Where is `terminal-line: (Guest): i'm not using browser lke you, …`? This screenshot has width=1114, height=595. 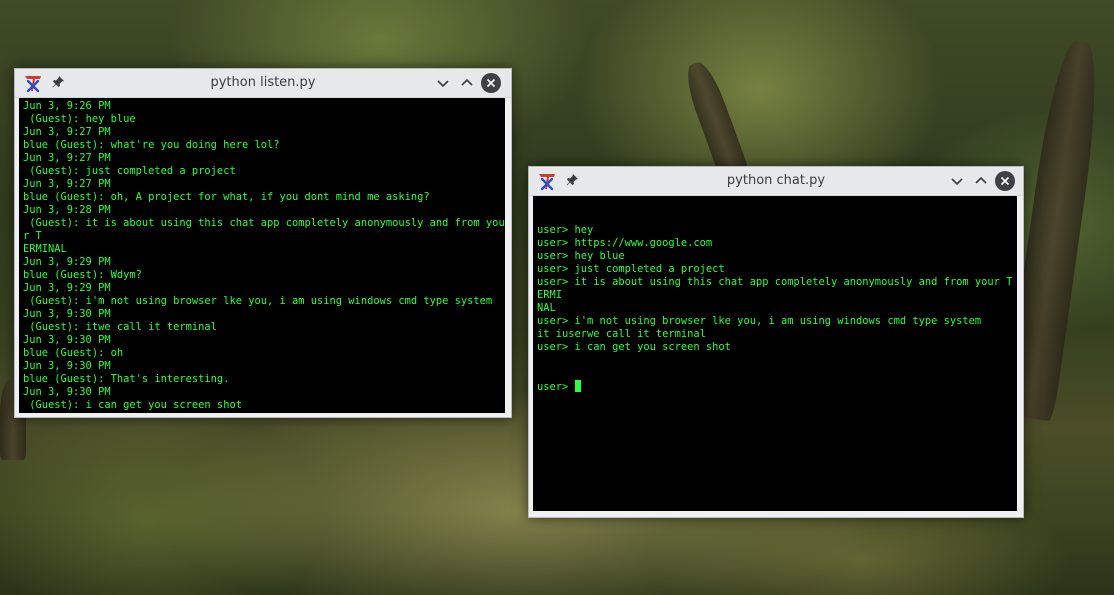 terminal-line: (Guest): i'm not using browser lke you, … is located at coordinates (258, 301).